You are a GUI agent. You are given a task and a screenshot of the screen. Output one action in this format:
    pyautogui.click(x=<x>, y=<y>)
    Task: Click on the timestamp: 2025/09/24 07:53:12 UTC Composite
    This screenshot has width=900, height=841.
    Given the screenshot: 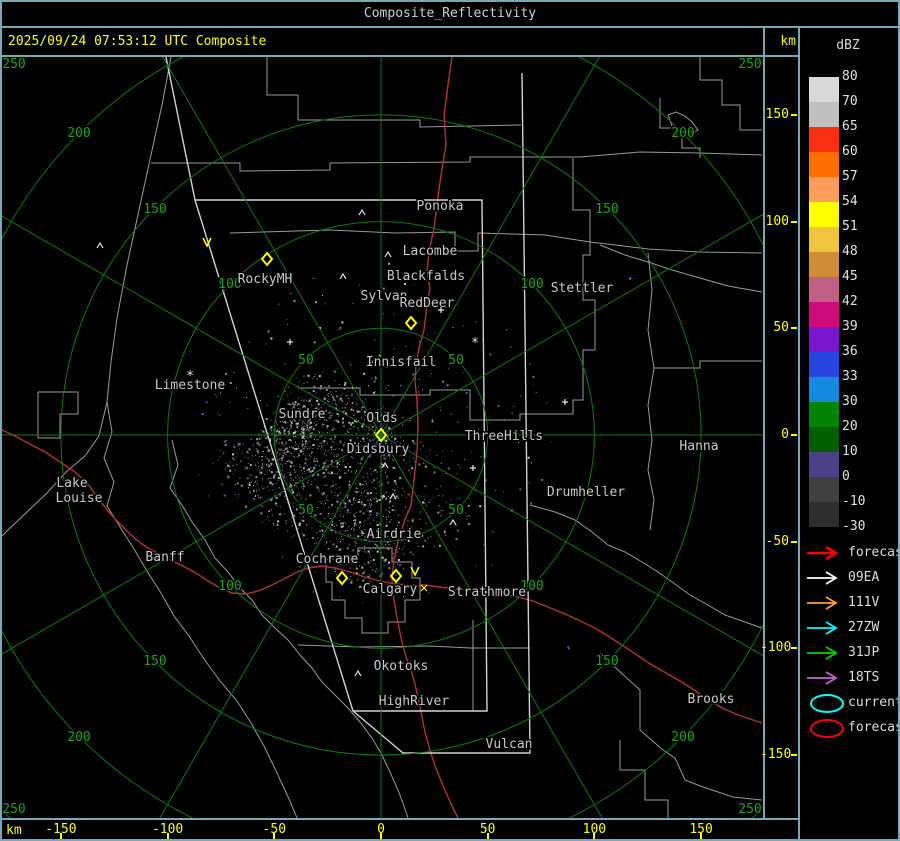 What is the action you would take?
    pyautogui.click(x=137, y=41)
    